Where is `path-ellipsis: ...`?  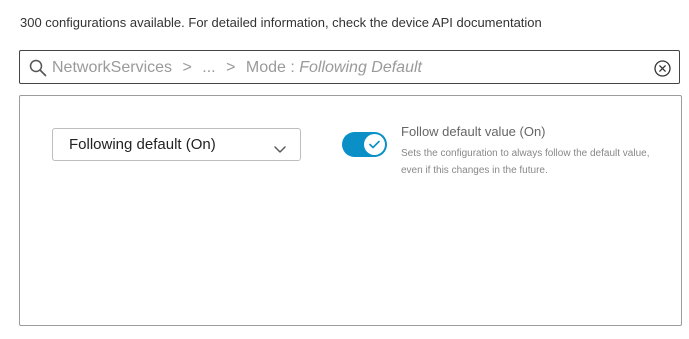 path-ellipsis: ... is located at coordinates (208, 68).